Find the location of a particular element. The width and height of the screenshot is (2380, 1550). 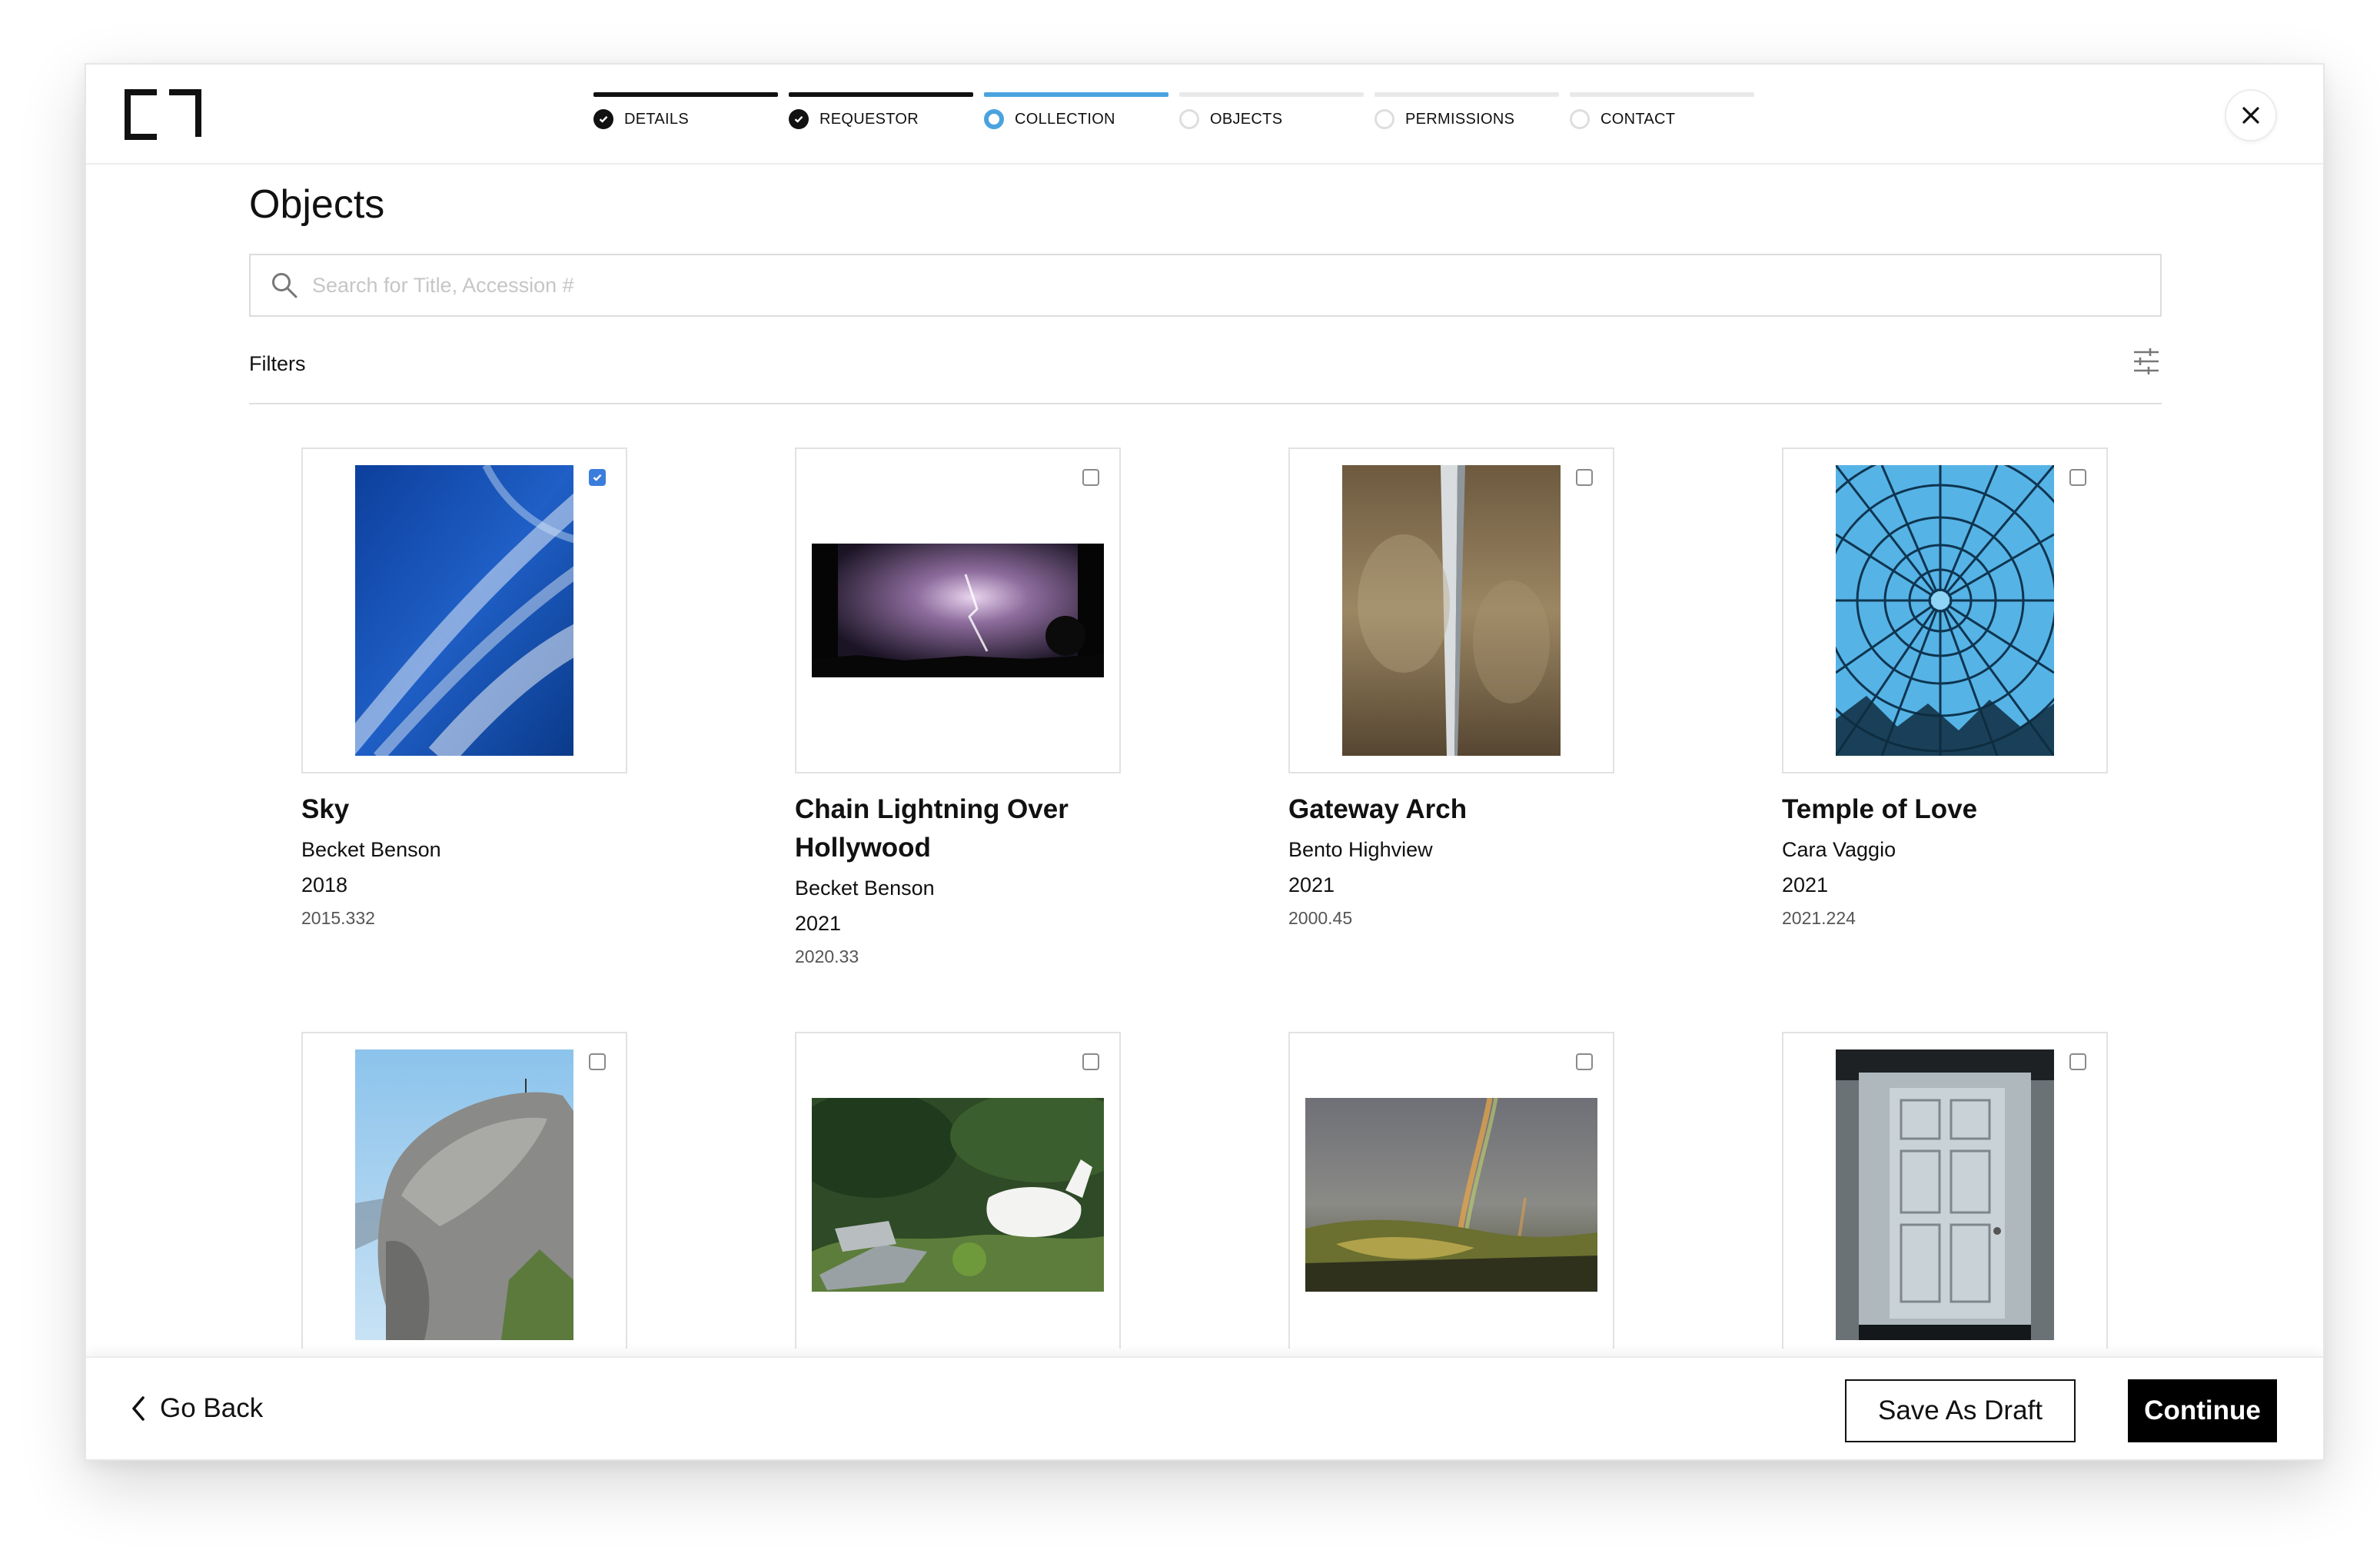

search-icon is located at coordinates (285, 285).